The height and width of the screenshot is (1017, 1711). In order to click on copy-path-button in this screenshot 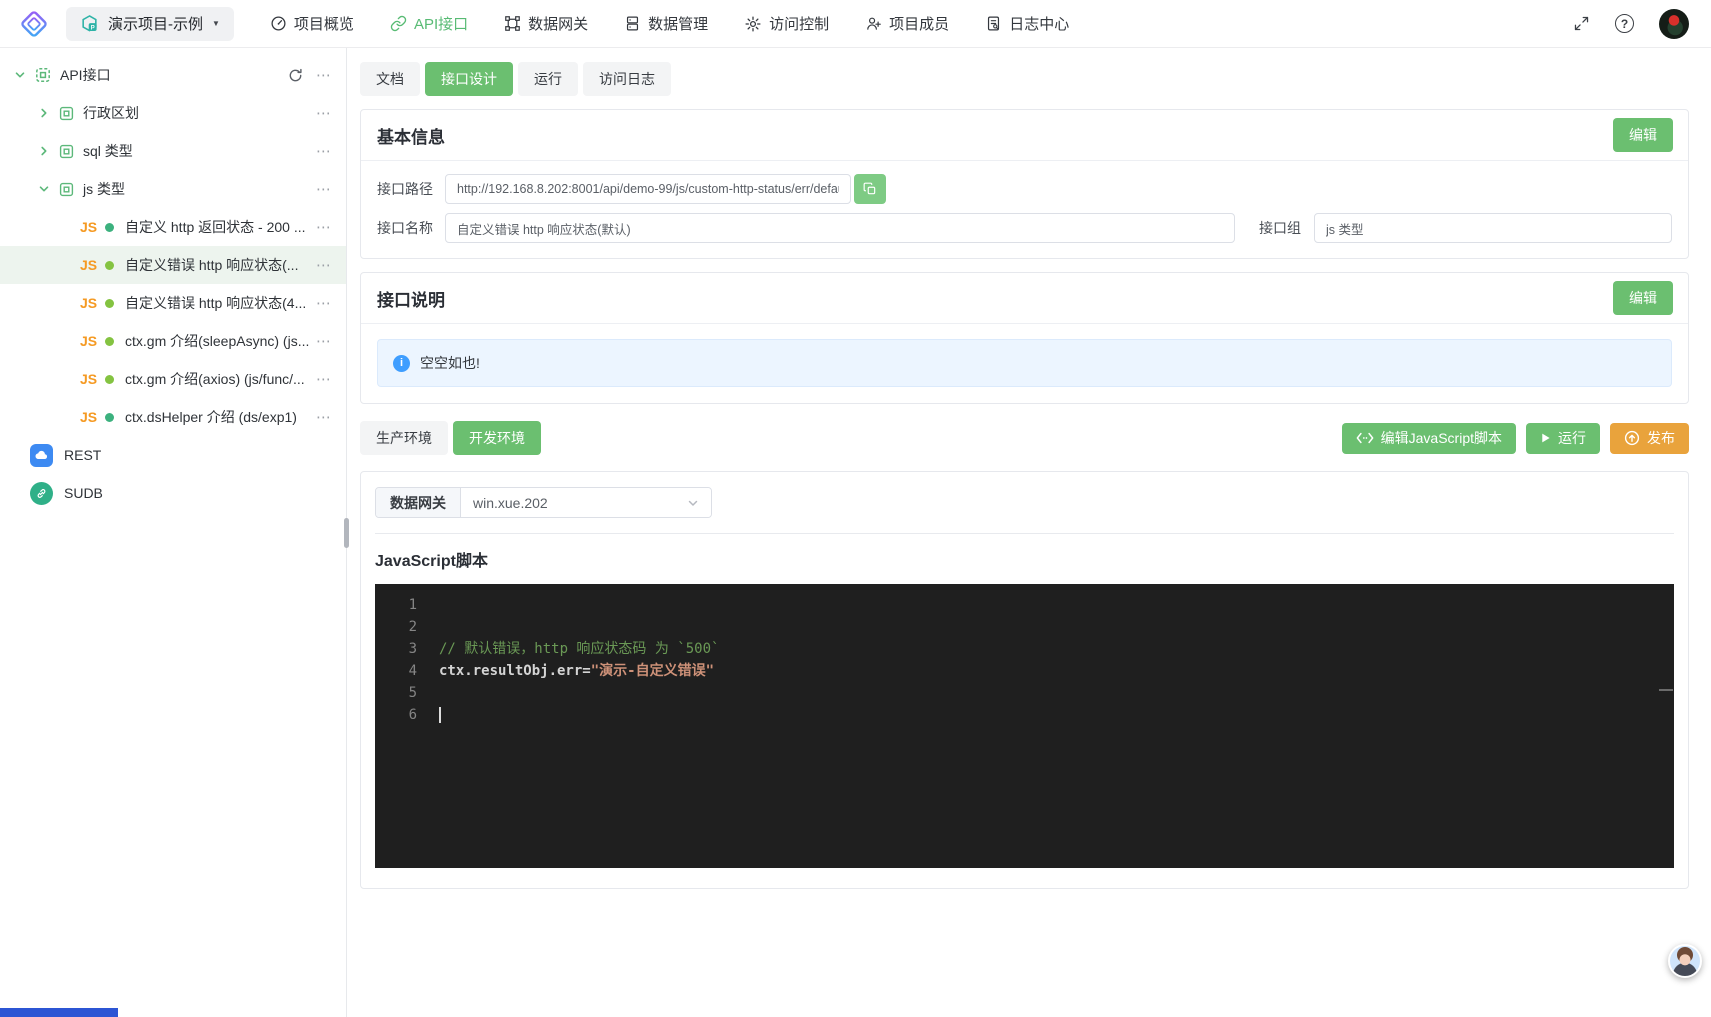, I will do `click(870, 189)`.